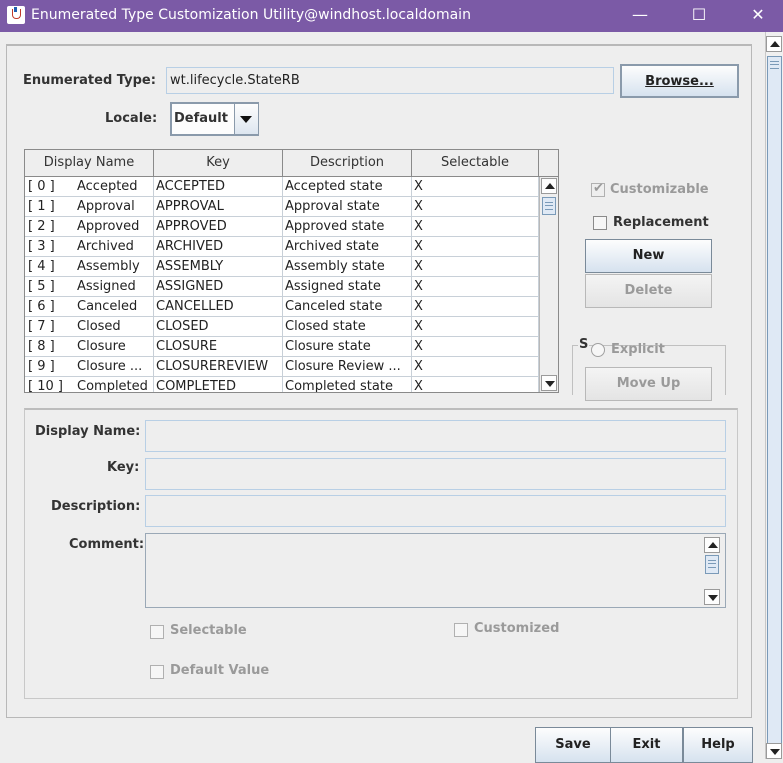 This screenshot has height=763, width=783. I want to click on row-display-name: Canceled, so click(107, 306).